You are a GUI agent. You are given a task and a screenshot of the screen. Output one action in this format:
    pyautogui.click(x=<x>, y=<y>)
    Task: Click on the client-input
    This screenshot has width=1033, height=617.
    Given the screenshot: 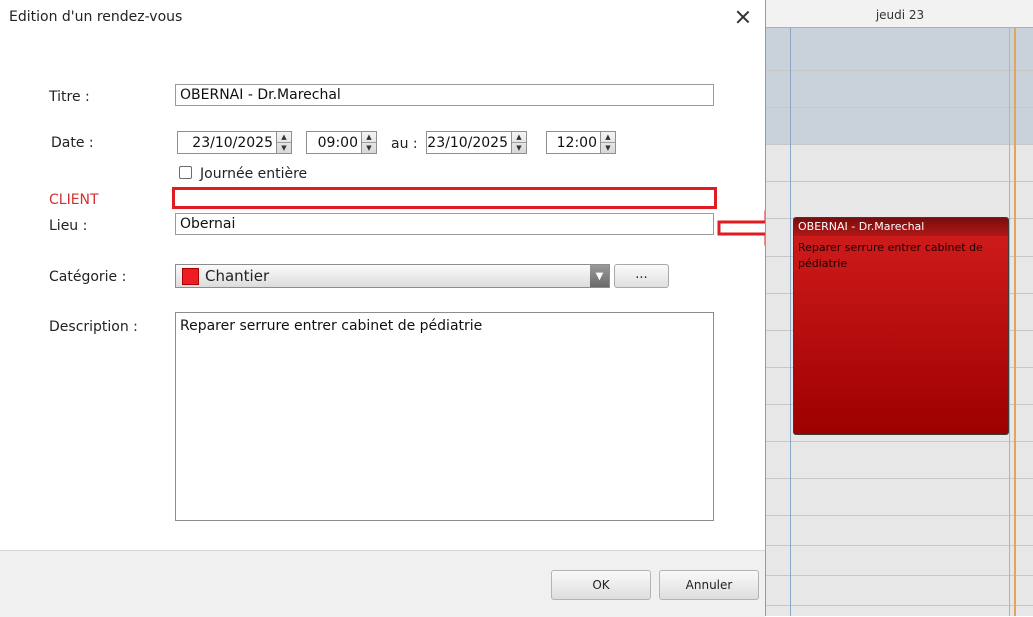 What is the action you would take?
    pyautogui.click(x=444, y=198)
    